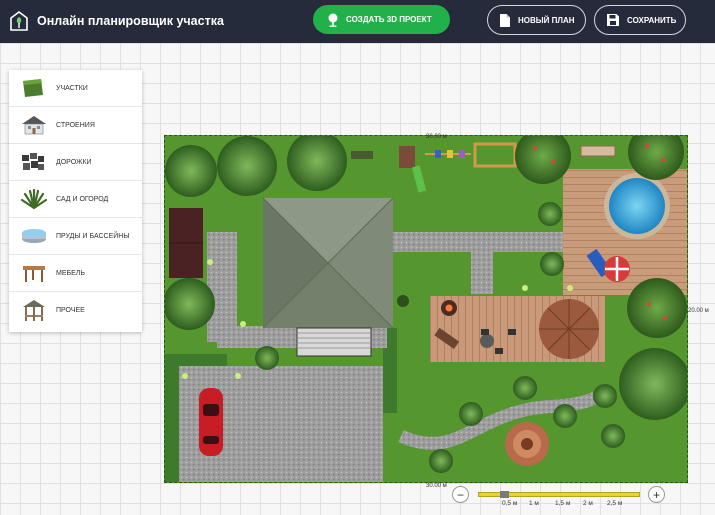 This screenshot has height=515, width=715. Describe the element at coordinates (563, 503) in the screenshot. I see `scale-label: 1,5 м` at that location.